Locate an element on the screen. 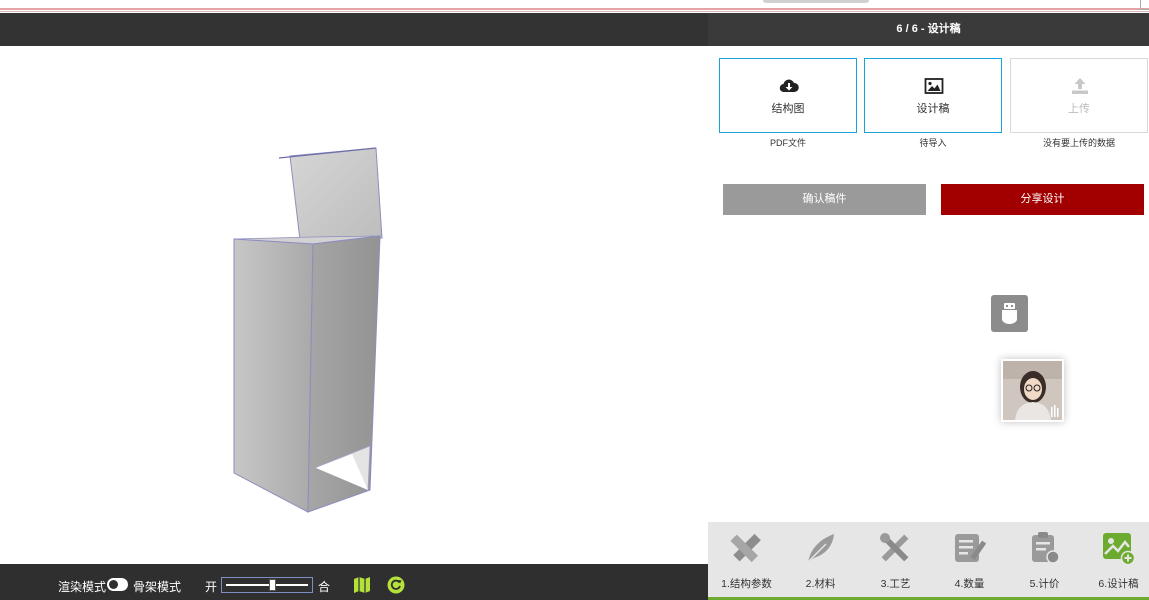 The height and width of the screenshot is (600, 1149). design-card-label: 设计稿 is located at coordinates (933, 109).